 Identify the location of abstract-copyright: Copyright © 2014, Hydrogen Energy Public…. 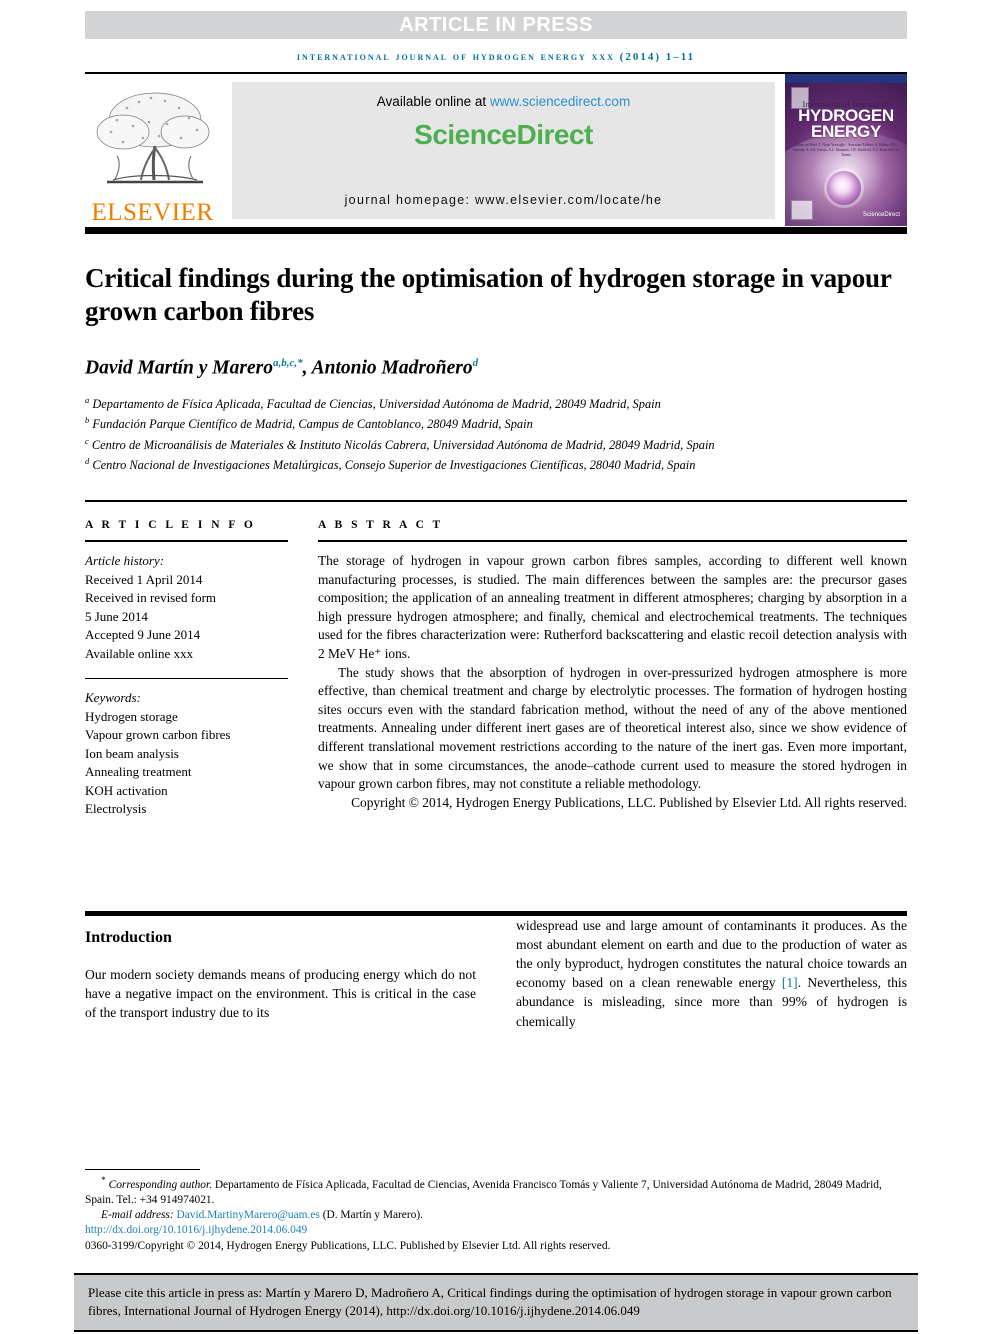
(629, 802).